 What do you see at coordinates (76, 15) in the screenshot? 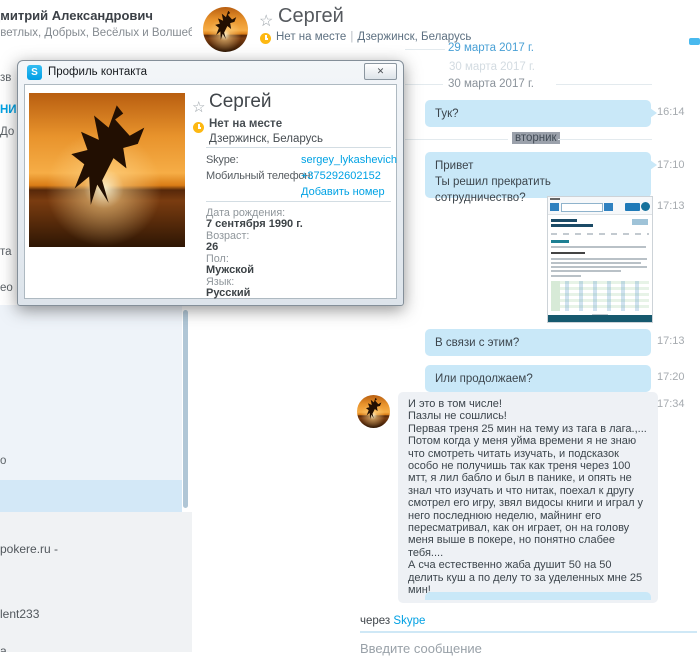
I see `self-name: Дмитрий Александрович` at bounding box center [76, 15].